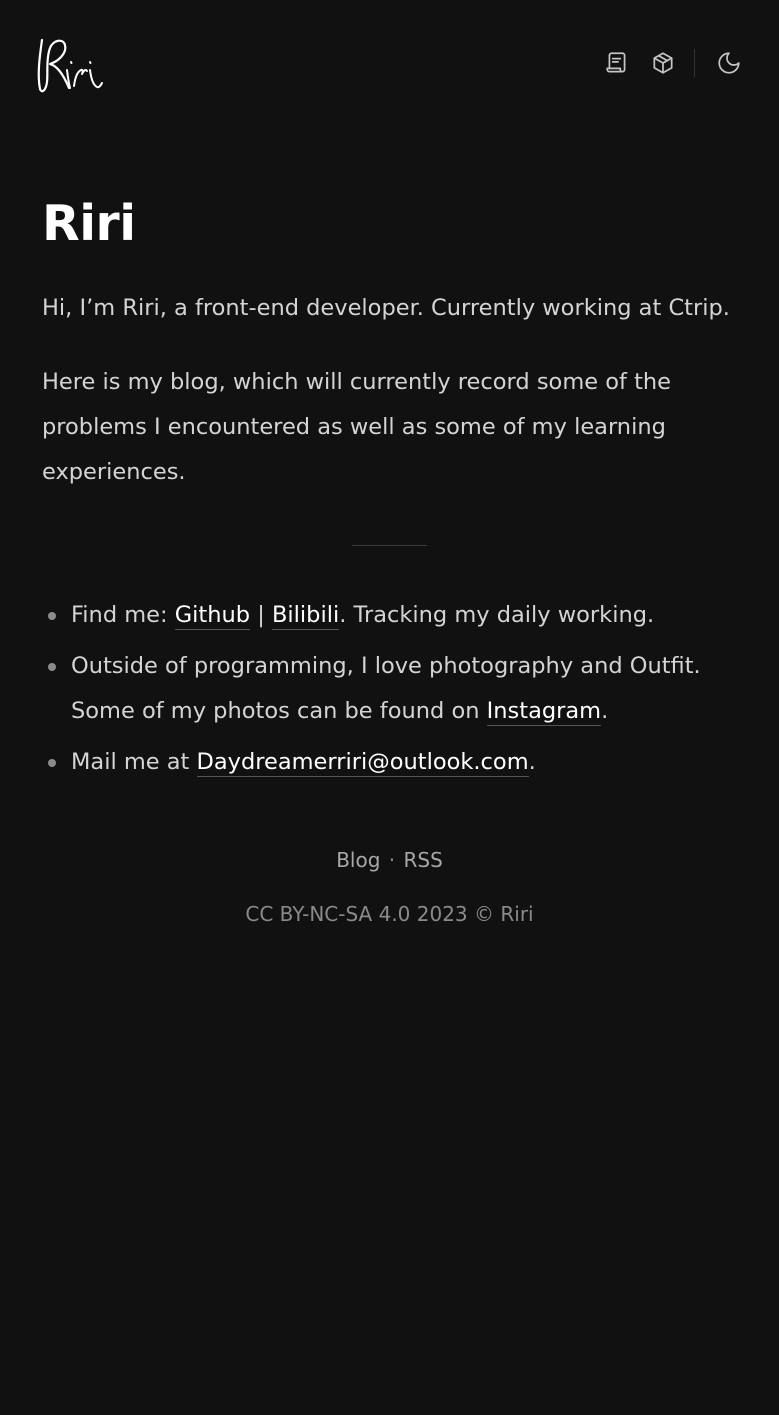 This screenshot has width=779, height=1415. Describe the element at coordinates (389, 65) in the screenshot. I see `site-header` at that location.